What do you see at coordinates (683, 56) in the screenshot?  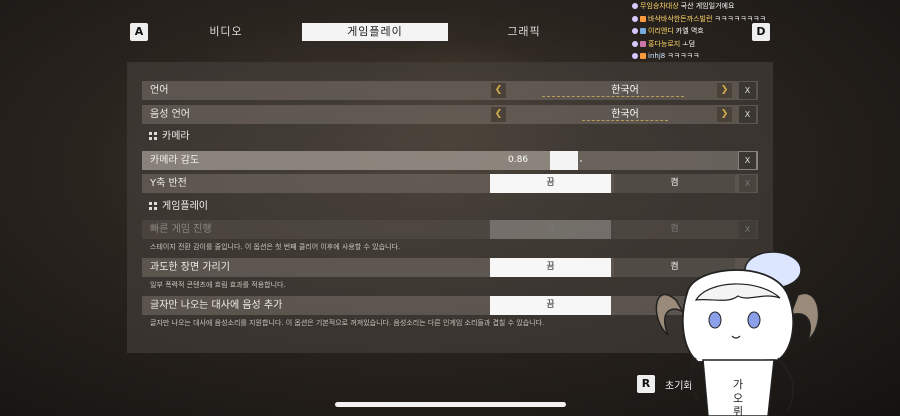 I see `chat-message: ㅋㅋㅋㅋㅋ` at bounding box center [683, 56].